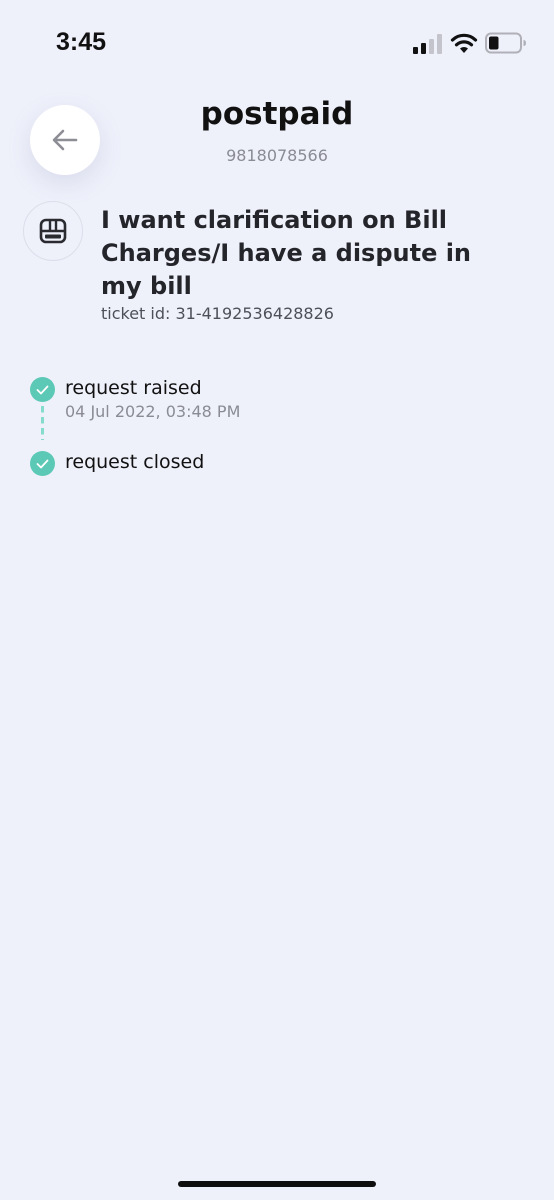 This screenshot has width=554, height=1200. I want to click on step-date-raised: 04 Jul 2022, 03:48 PM, so click(153, 411).